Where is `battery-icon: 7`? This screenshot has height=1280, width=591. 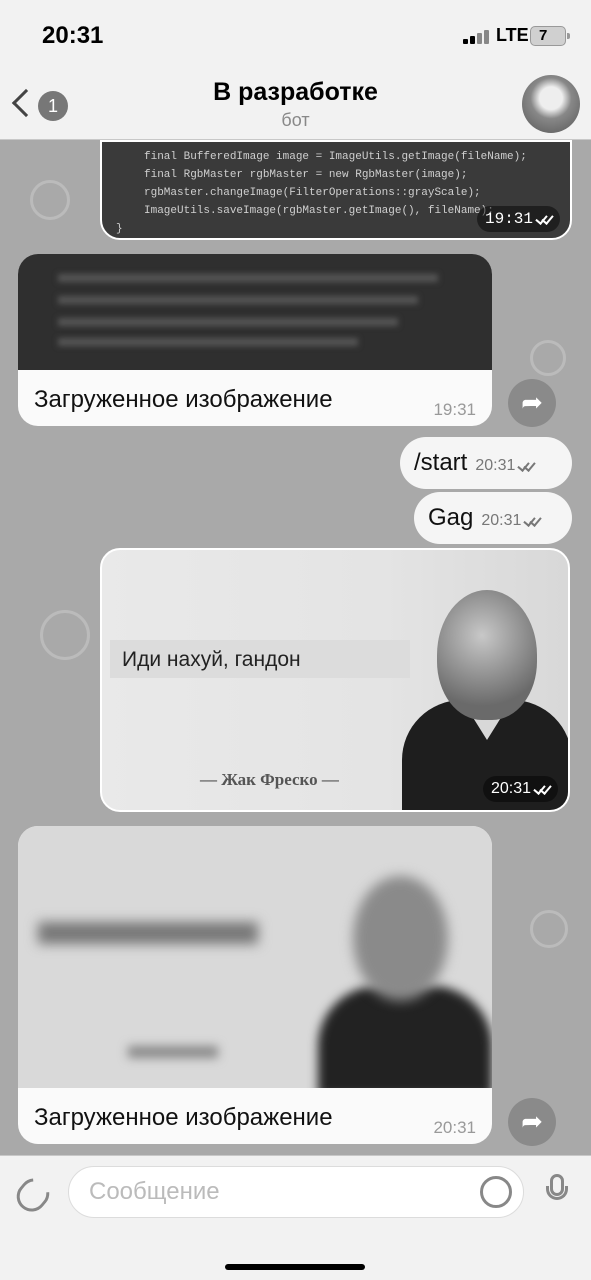 battery-icon: 7 is located at coordinates (550, 36).